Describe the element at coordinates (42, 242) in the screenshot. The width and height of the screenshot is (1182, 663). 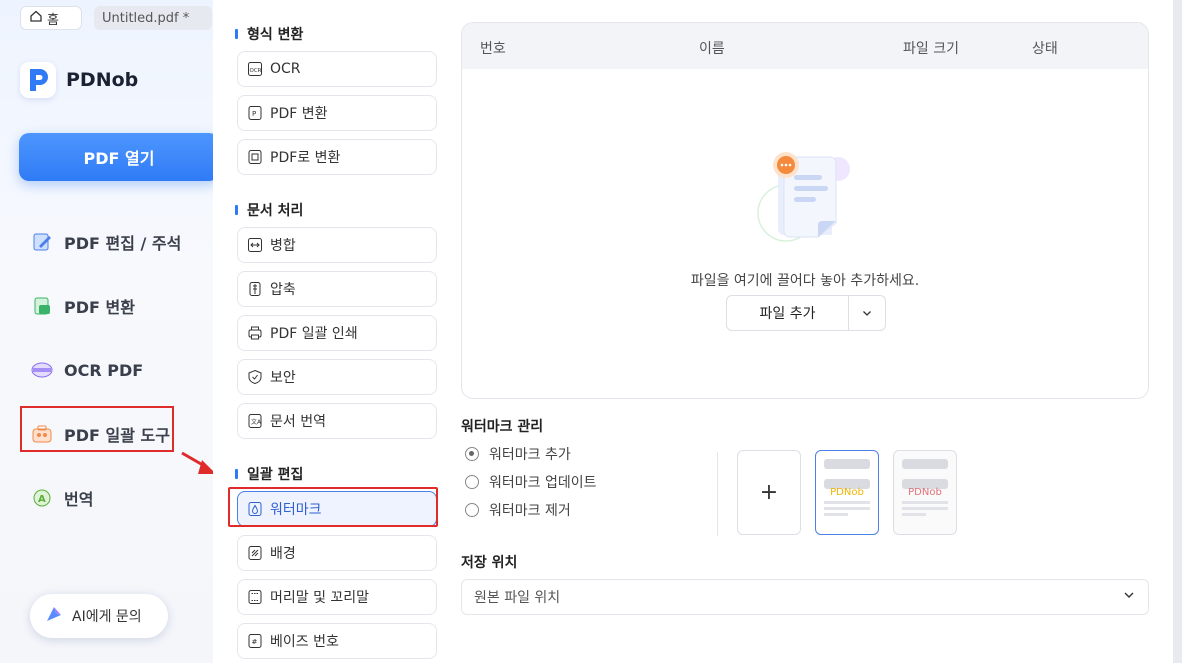
I see `edit-icon` at that location.